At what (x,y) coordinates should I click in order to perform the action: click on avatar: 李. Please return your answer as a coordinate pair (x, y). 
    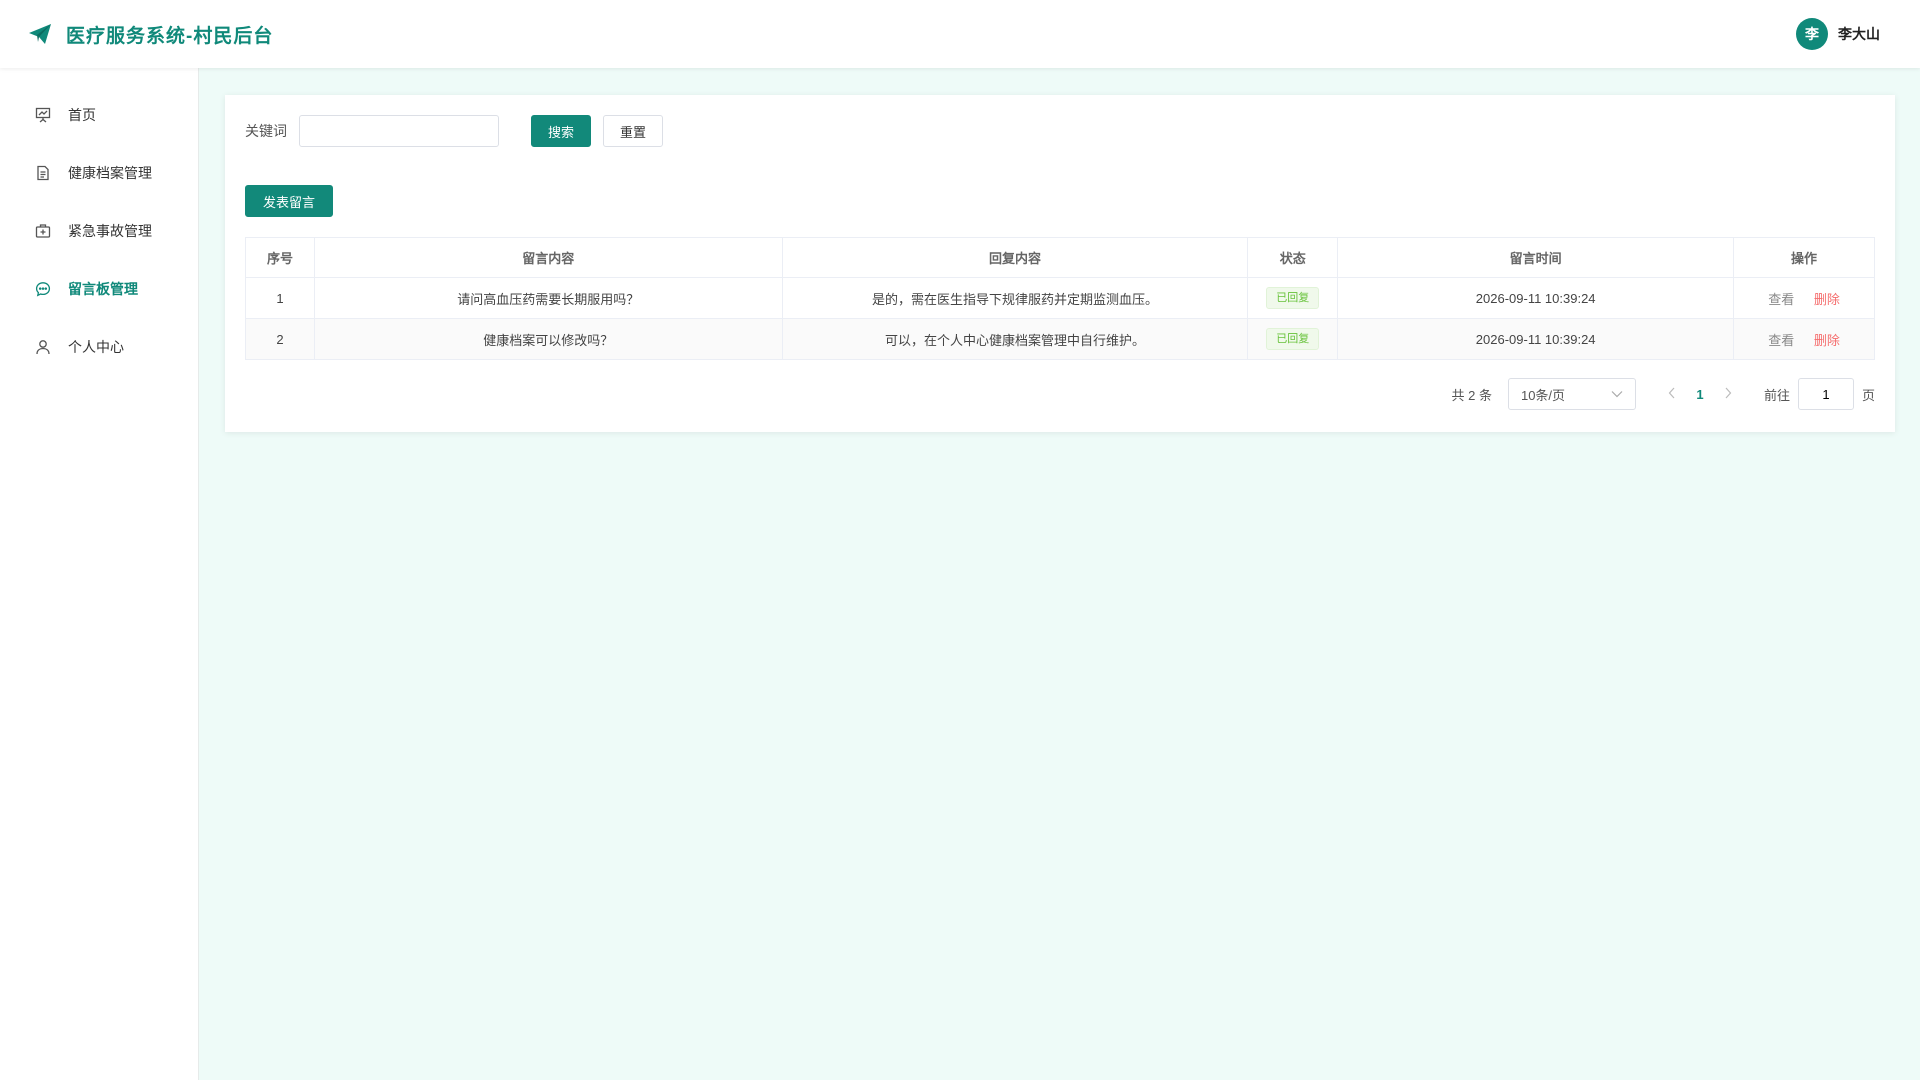
    Looking at the image, I should click on (1812, 34).